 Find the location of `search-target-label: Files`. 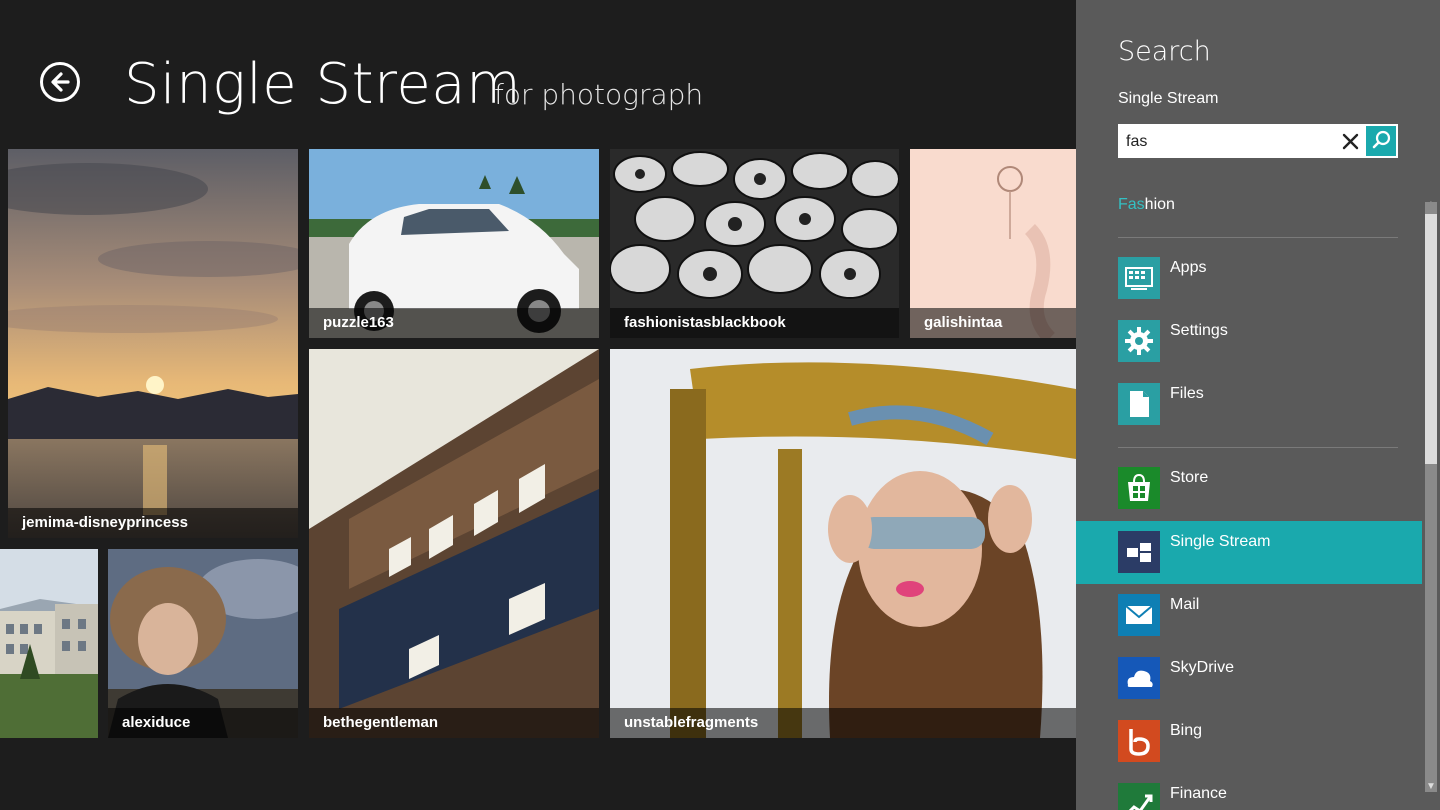

search-target-label: Files is located at coordinates (1187, 393).